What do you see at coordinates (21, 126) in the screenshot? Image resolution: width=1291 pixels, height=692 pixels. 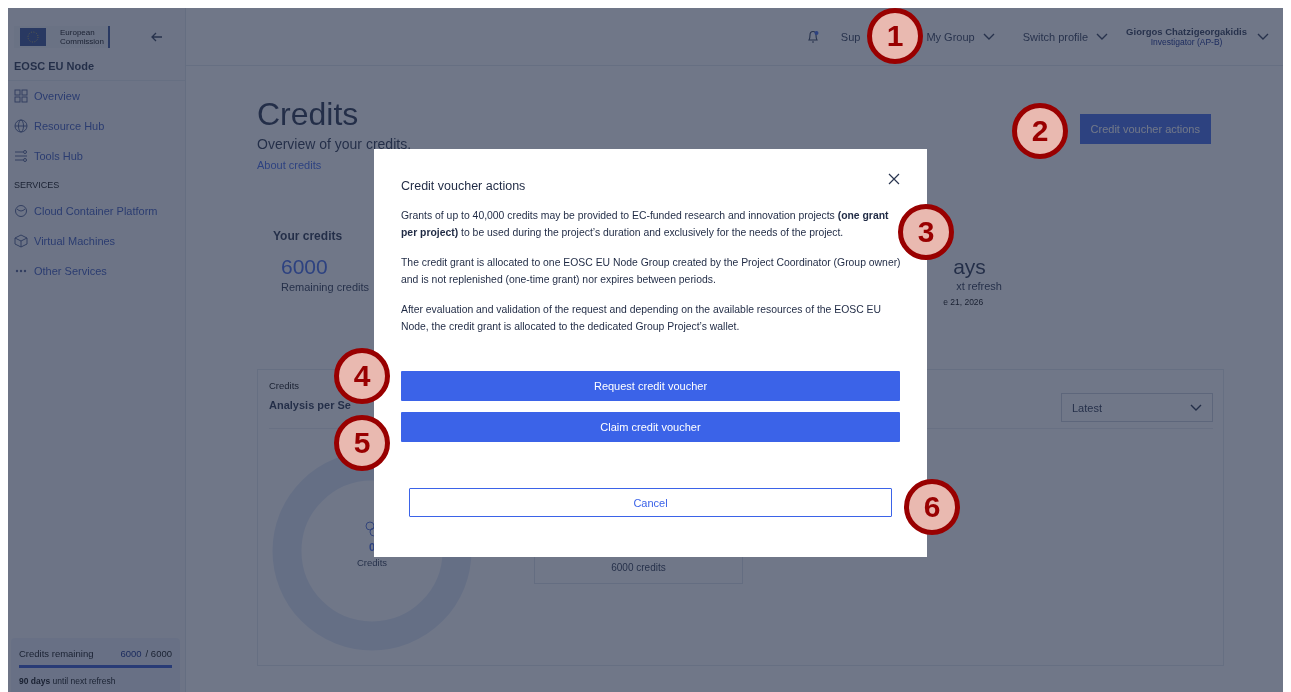 I see `globe-icon` at bounding box center [21, 126].